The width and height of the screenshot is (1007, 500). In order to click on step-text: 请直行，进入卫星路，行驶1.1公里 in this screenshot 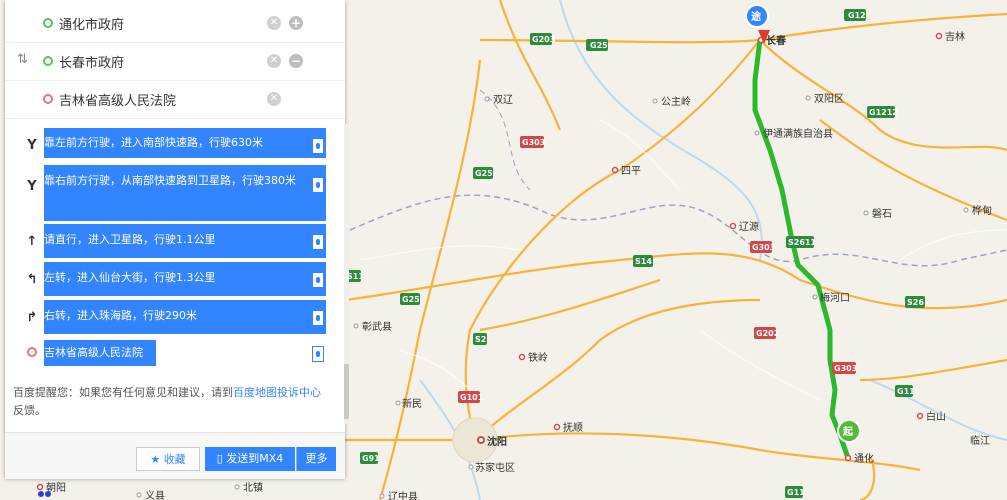, I will do `click(130, 239)`.